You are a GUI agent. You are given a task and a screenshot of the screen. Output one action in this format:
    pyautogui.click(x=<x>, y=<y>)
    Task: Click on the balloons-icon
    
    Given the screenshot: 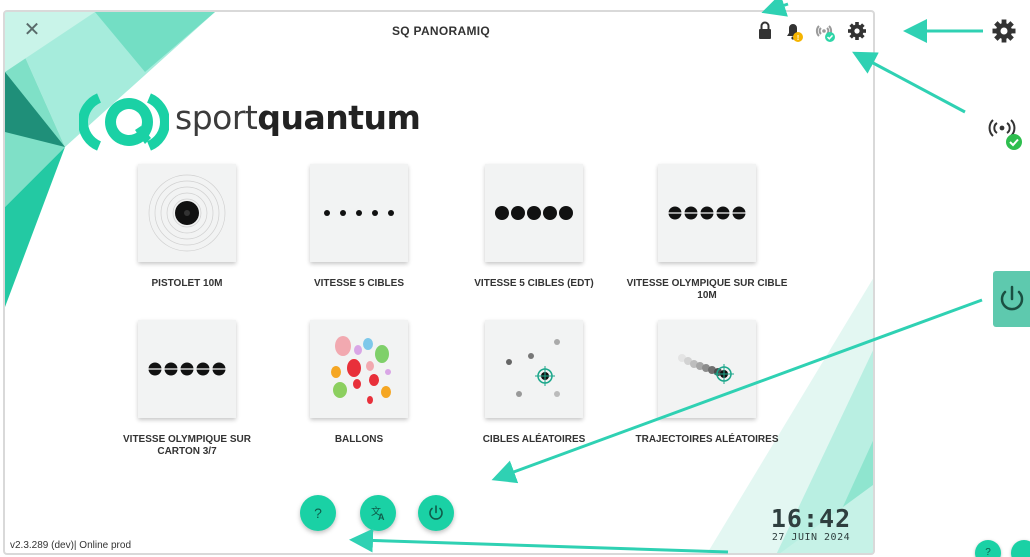 What is the action you would take?
    pyautogui.click(x=361, y=370)
    